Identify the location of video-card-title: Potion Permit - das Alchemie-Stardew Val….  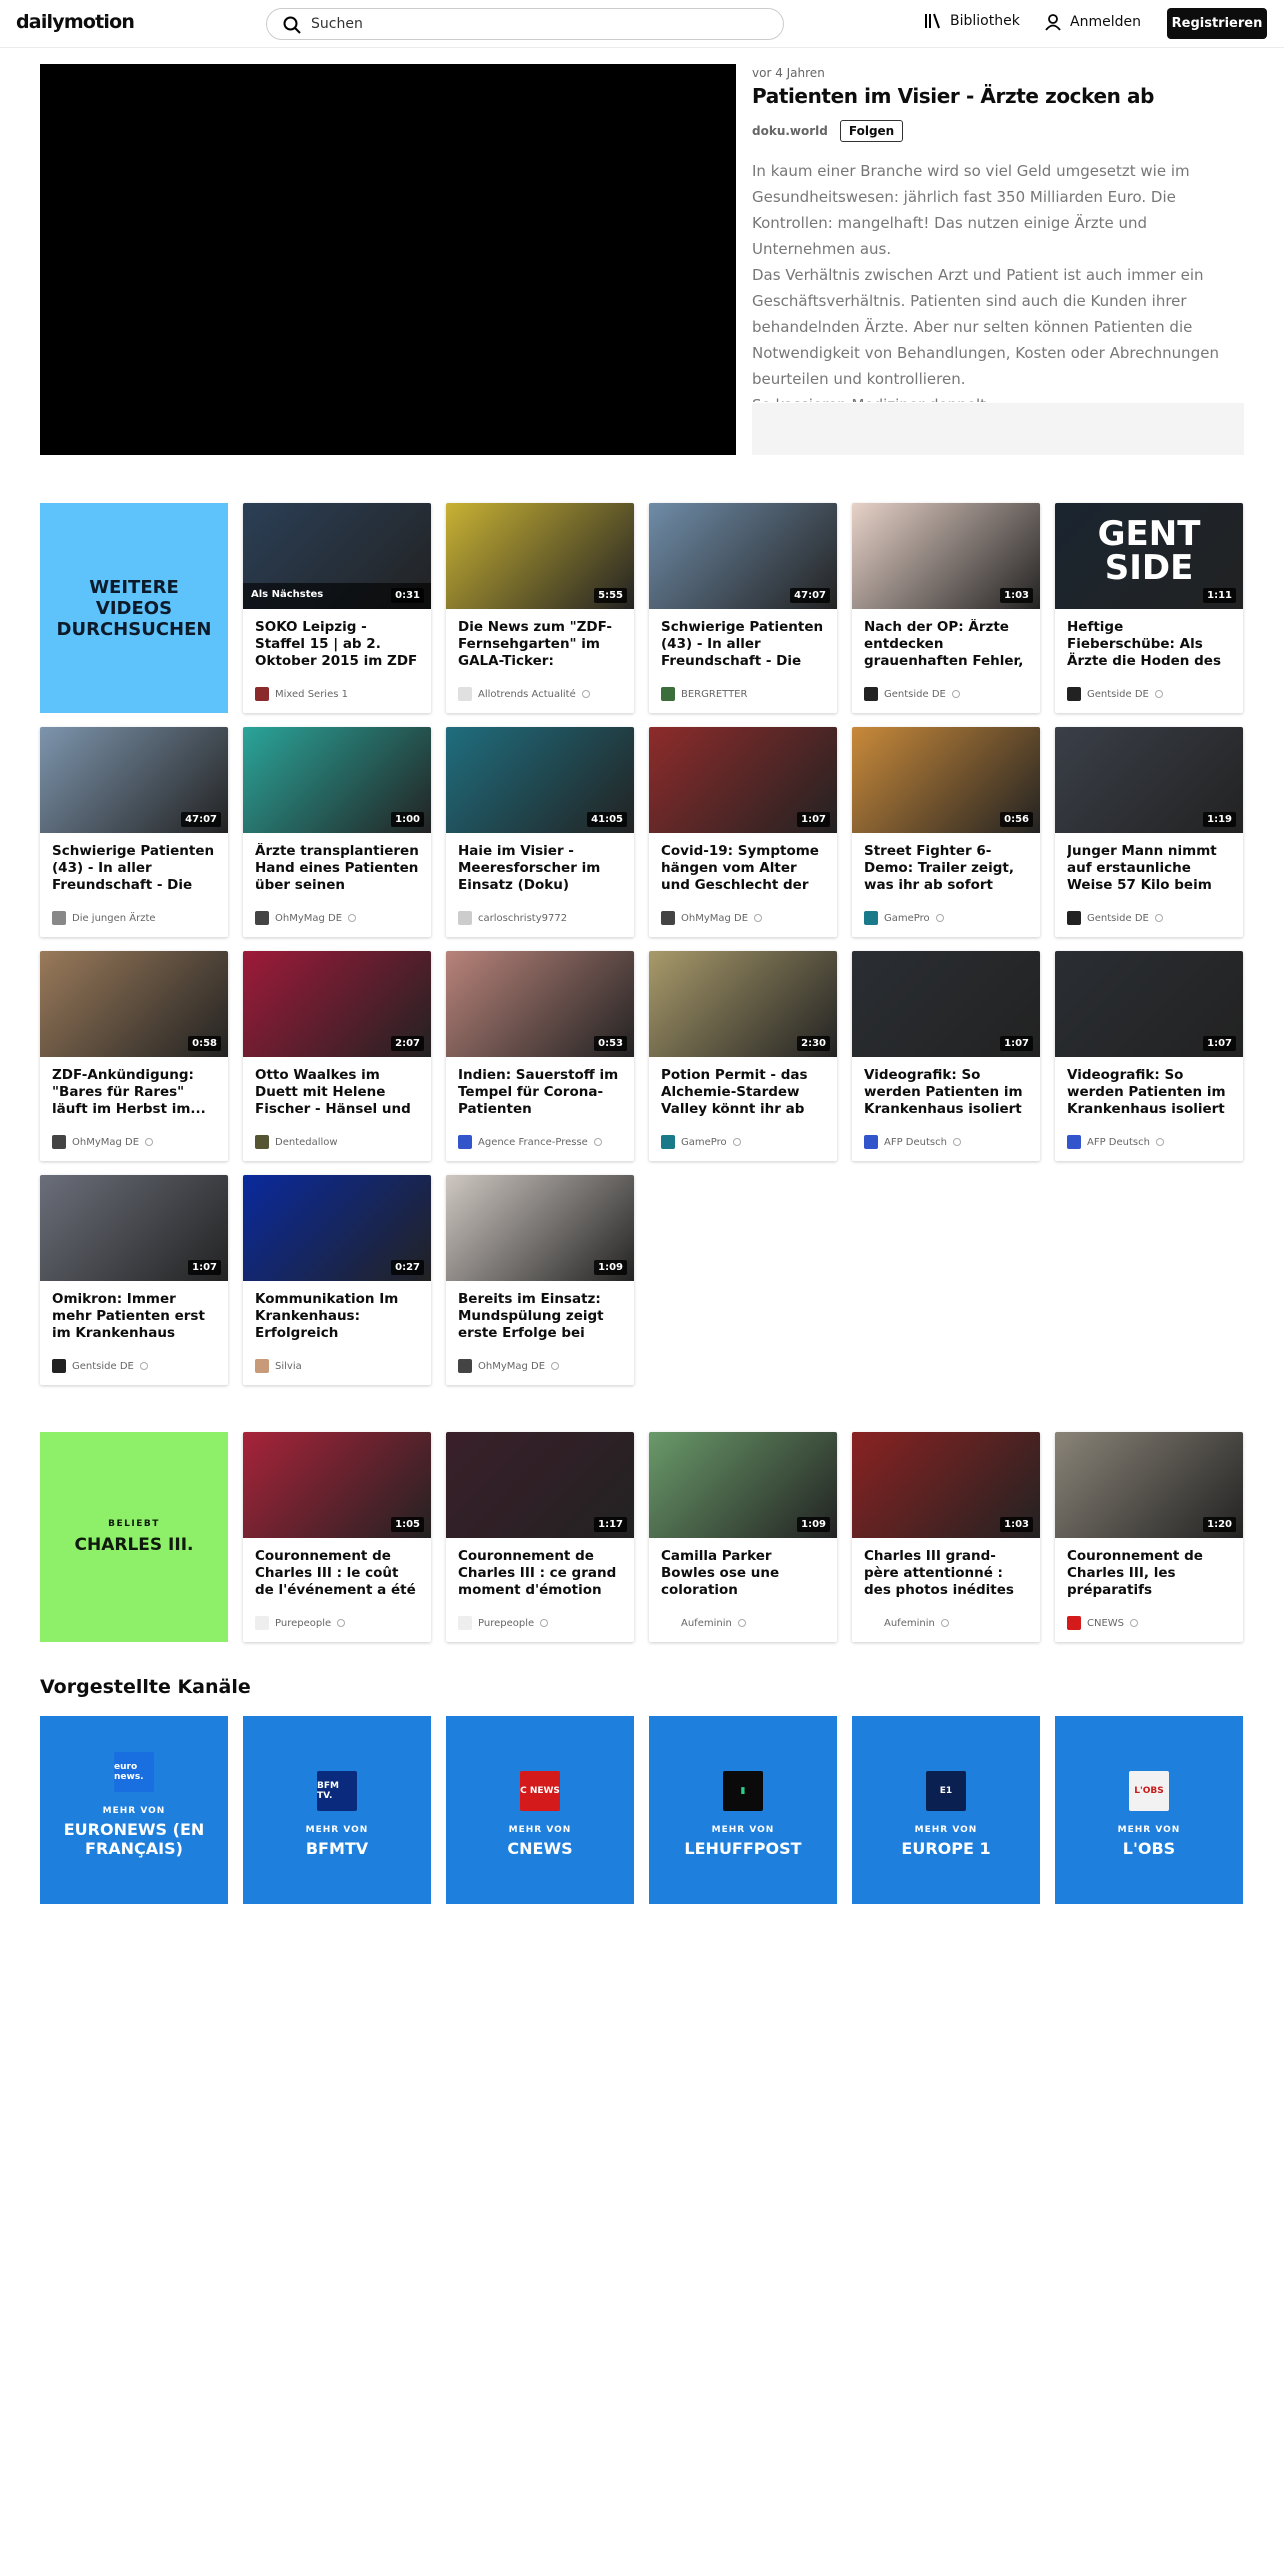
(743, 1092).